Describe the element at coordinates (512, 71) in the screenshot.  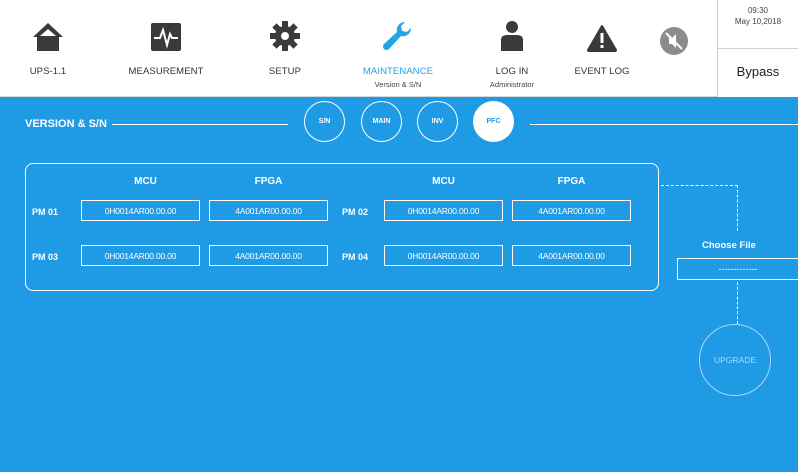
I see `nav-label-login: LOG IN` at that location.